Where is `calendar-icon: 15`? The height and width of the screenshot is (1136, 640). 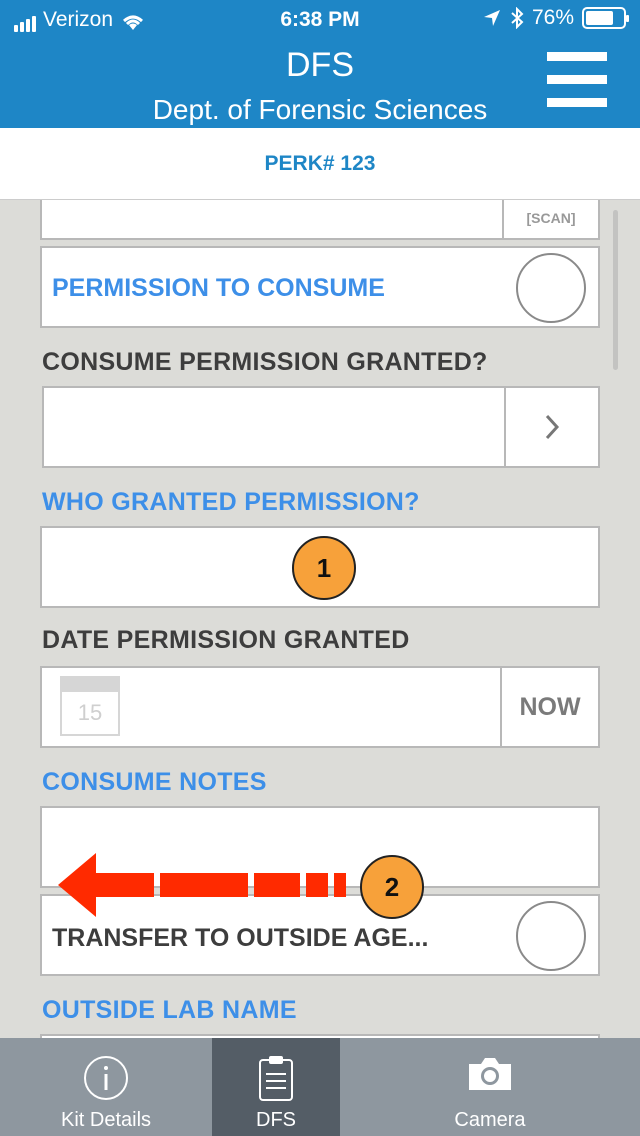
calendar-icon: 15 is located at coordinates (90, 706).